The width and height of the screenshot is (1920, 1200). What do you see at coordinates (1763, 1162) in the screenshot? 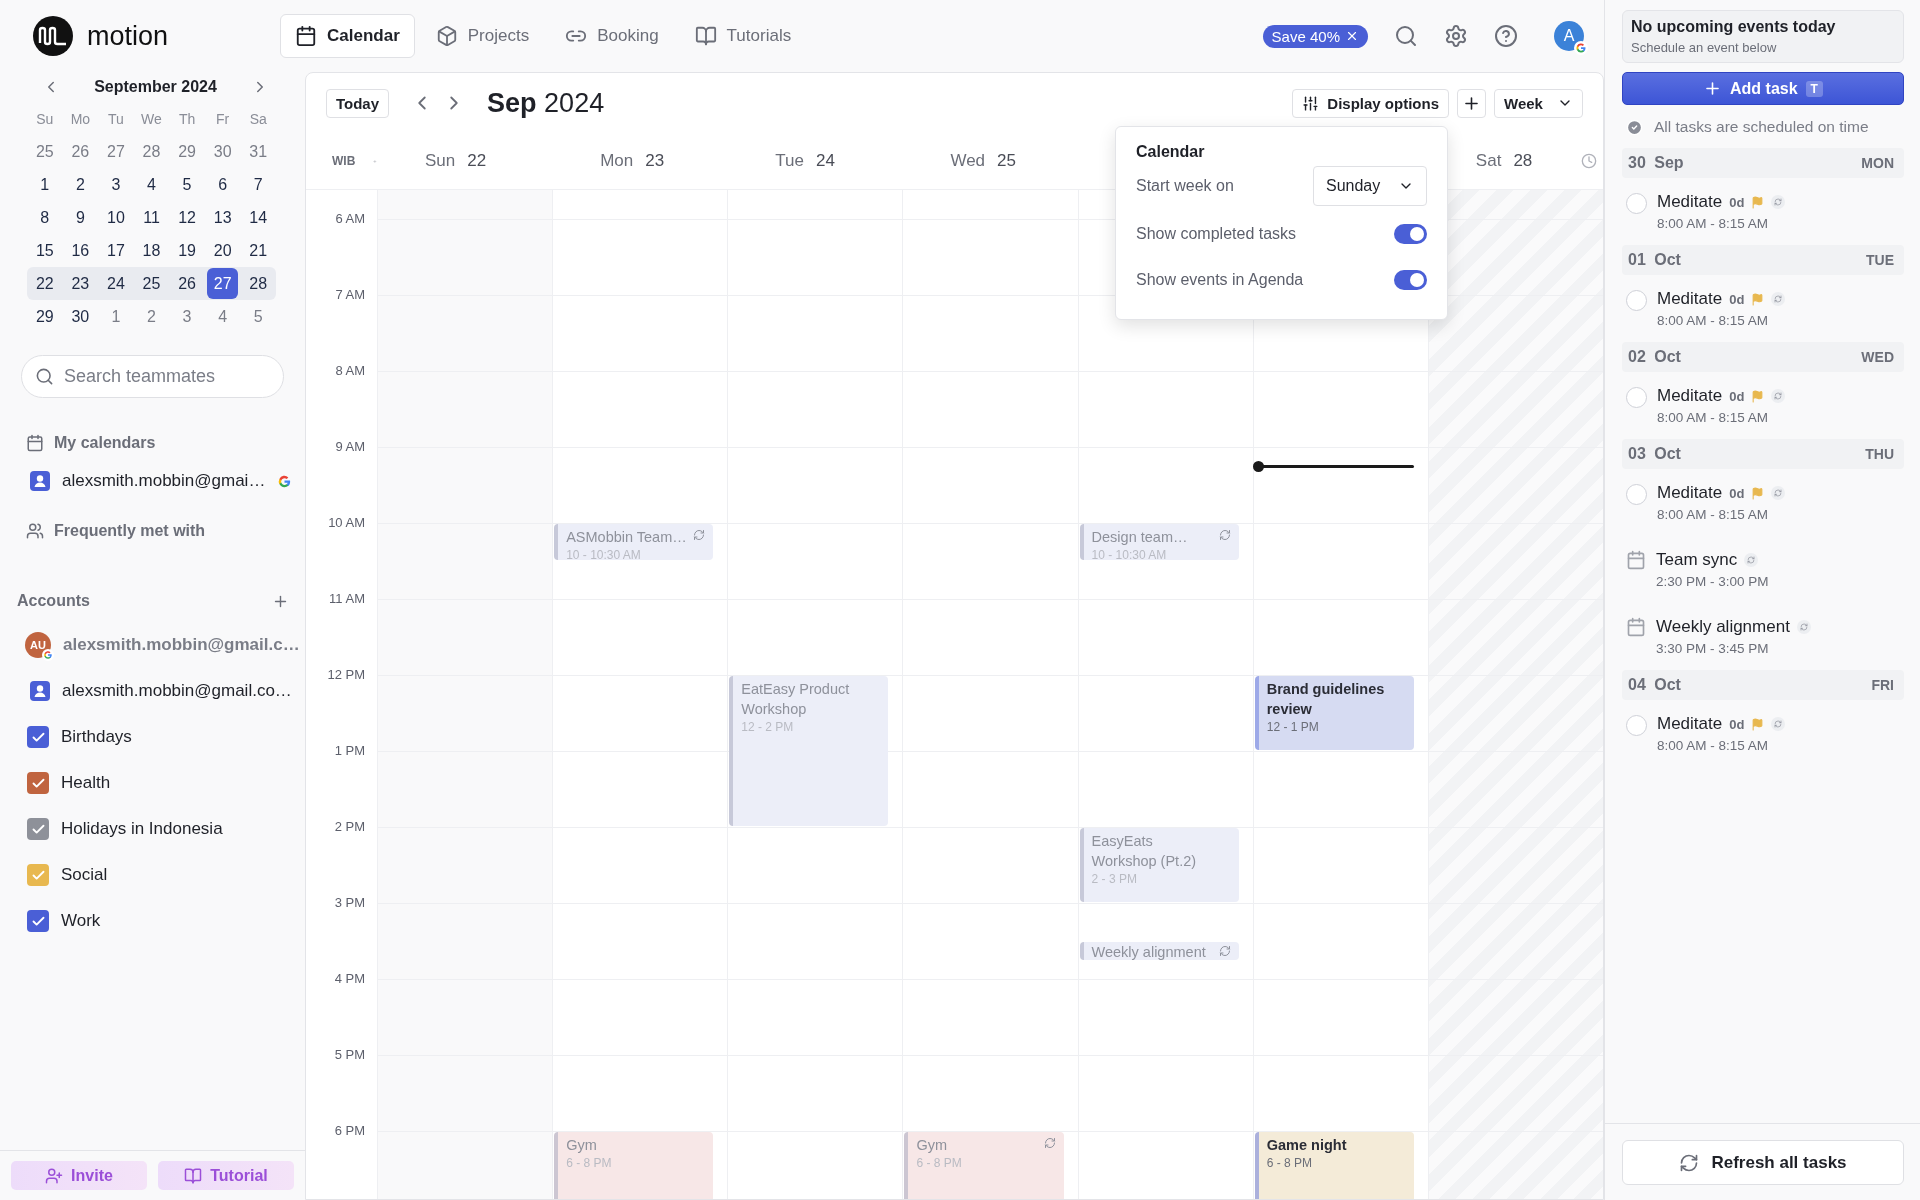
I see `refresh-button: Refresh all tasks` at bounding box center [1763, 1162].